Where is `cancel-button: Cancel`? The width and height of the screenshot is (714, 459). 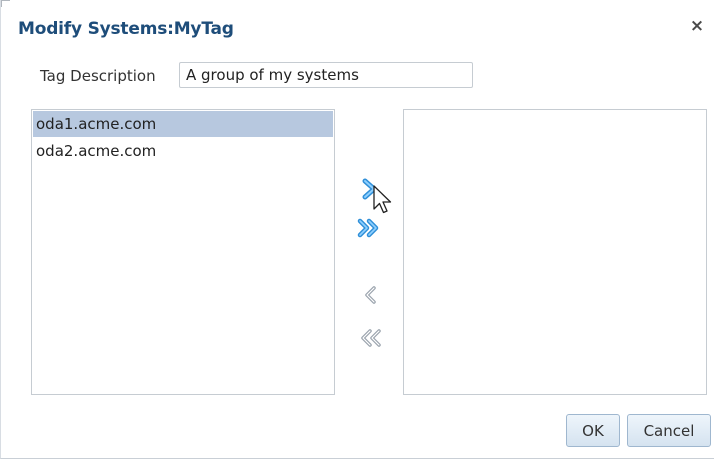
cancel-button: Cancel is located at coordinates (669, 430).